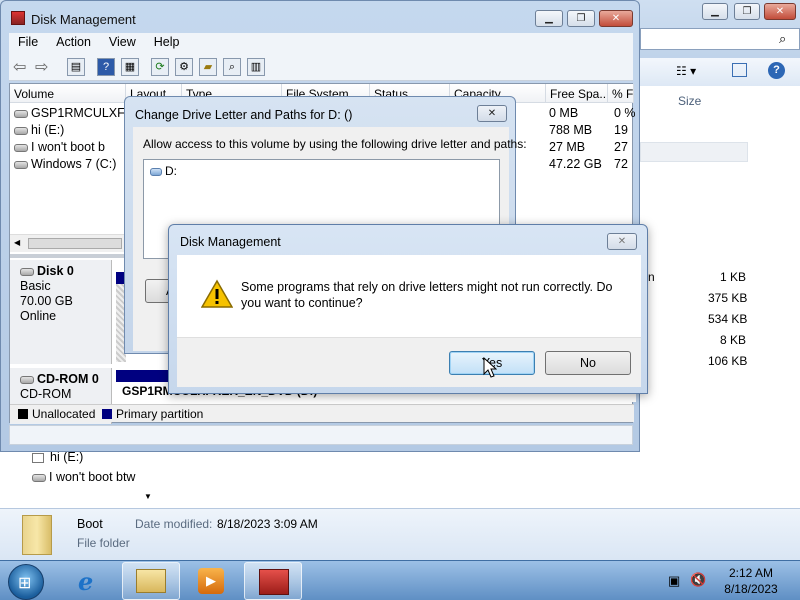 Image resolution: width=800 pixels, height=600 pixels. I want to click on console-tree-icon: ▤, so click(76, 67).